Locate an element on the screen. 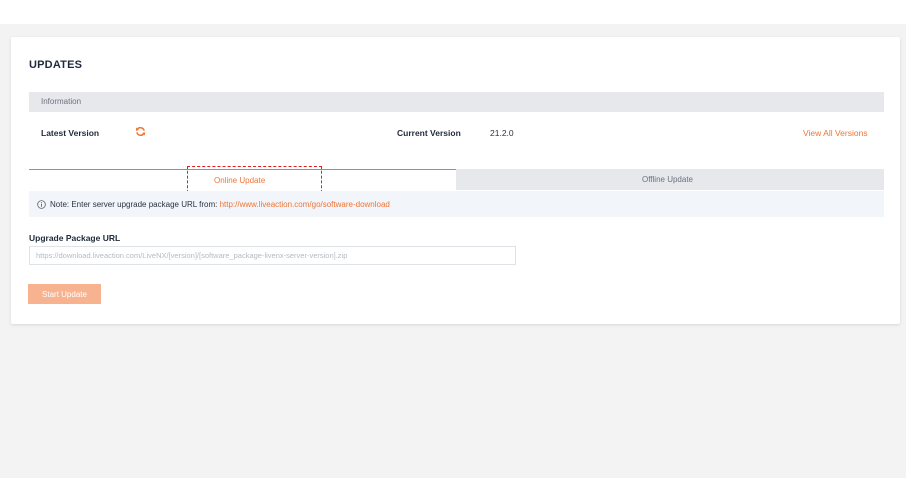  upgrade-package-url-input is located at coordinates (272, 255).